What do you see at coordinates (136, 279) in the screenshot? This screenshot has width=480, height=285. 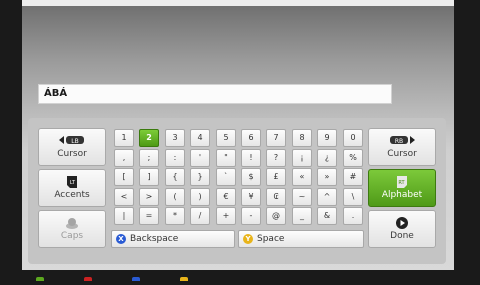 I see `x-button-hint-icon` at bounding box center [136, 279].